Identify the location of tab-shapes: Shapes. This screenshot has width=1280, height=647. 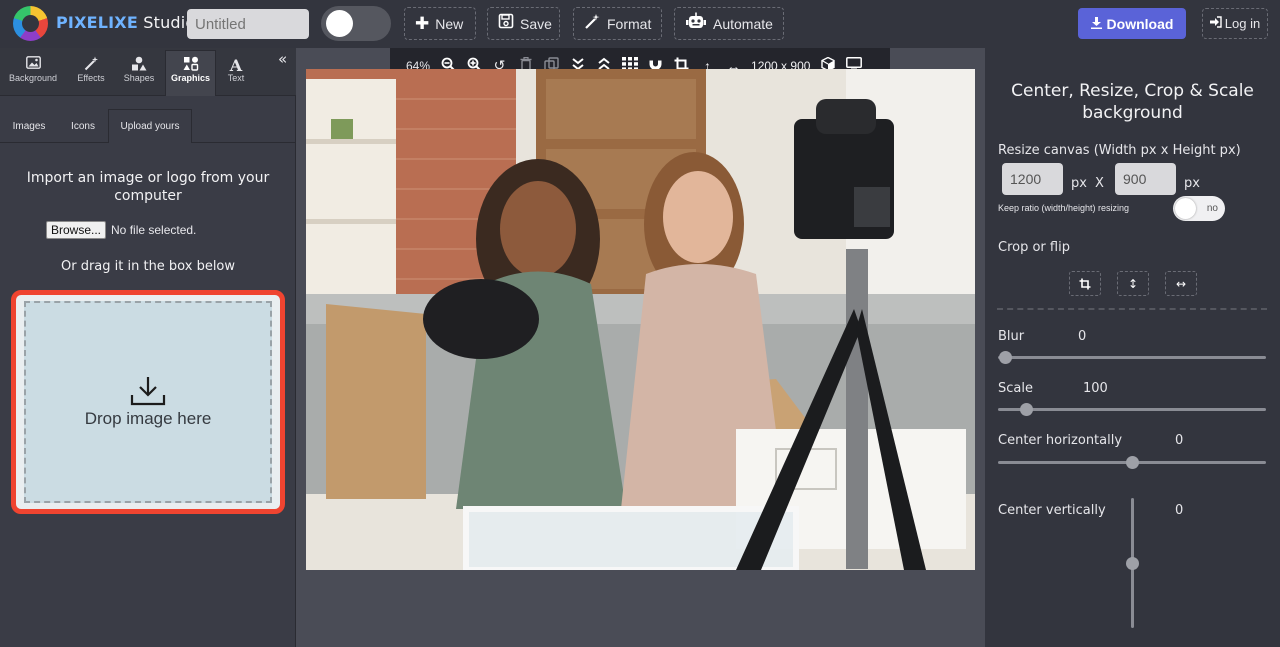
(139, 73).